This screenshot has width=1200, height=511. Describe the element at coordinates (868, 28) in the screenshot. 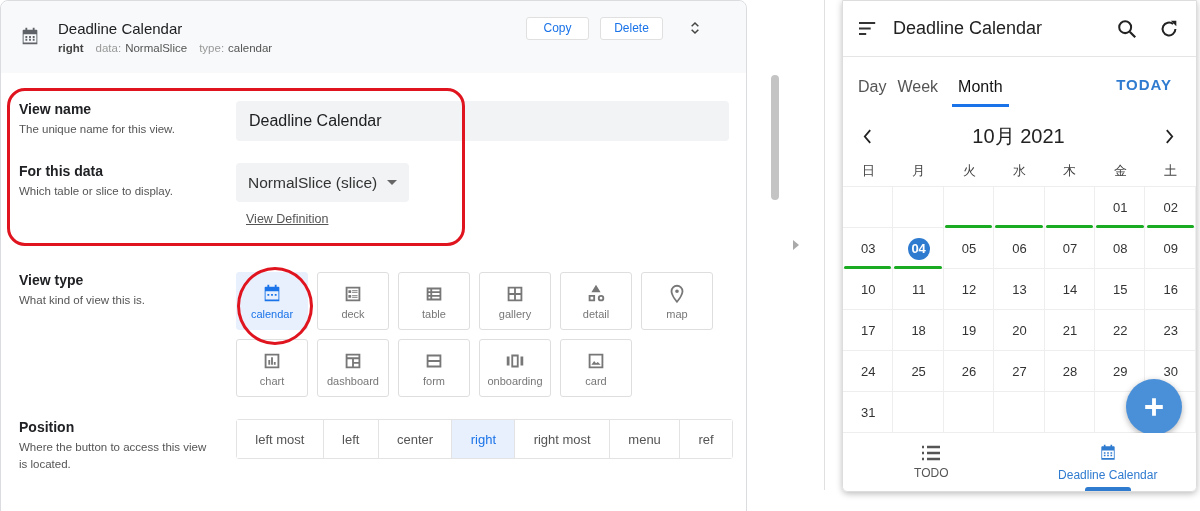

I see `menu-icon` at that location.